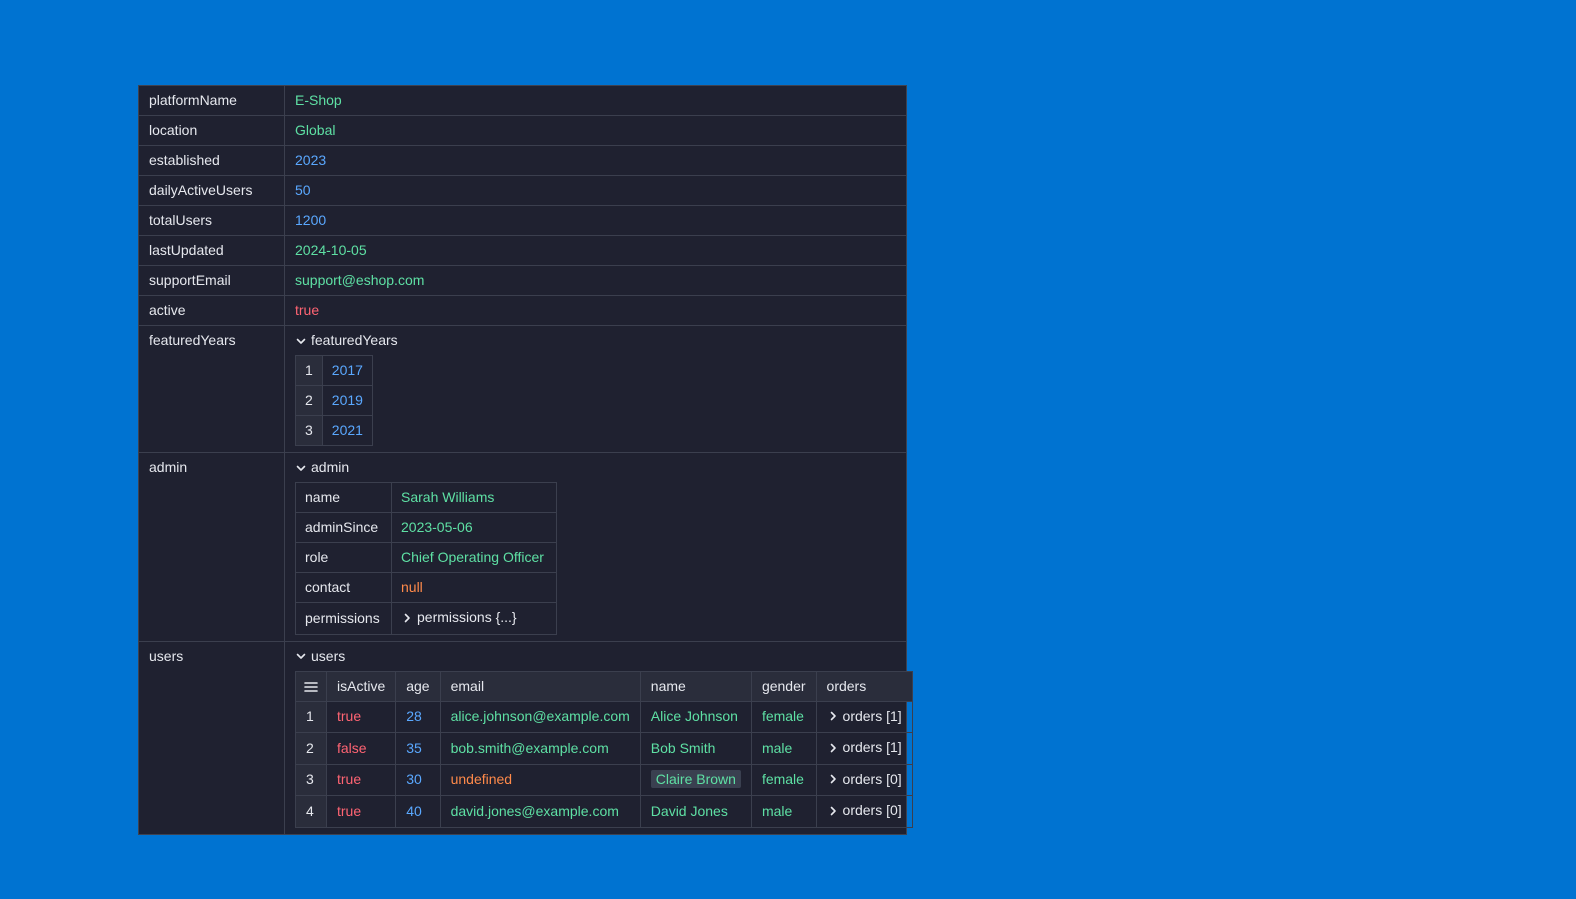 This screenshot has width=1576, height=899. Describe the element at coordinates (595, 280) in the screenshot. I see `value-supportEmail: support@eshop.com` at that location.